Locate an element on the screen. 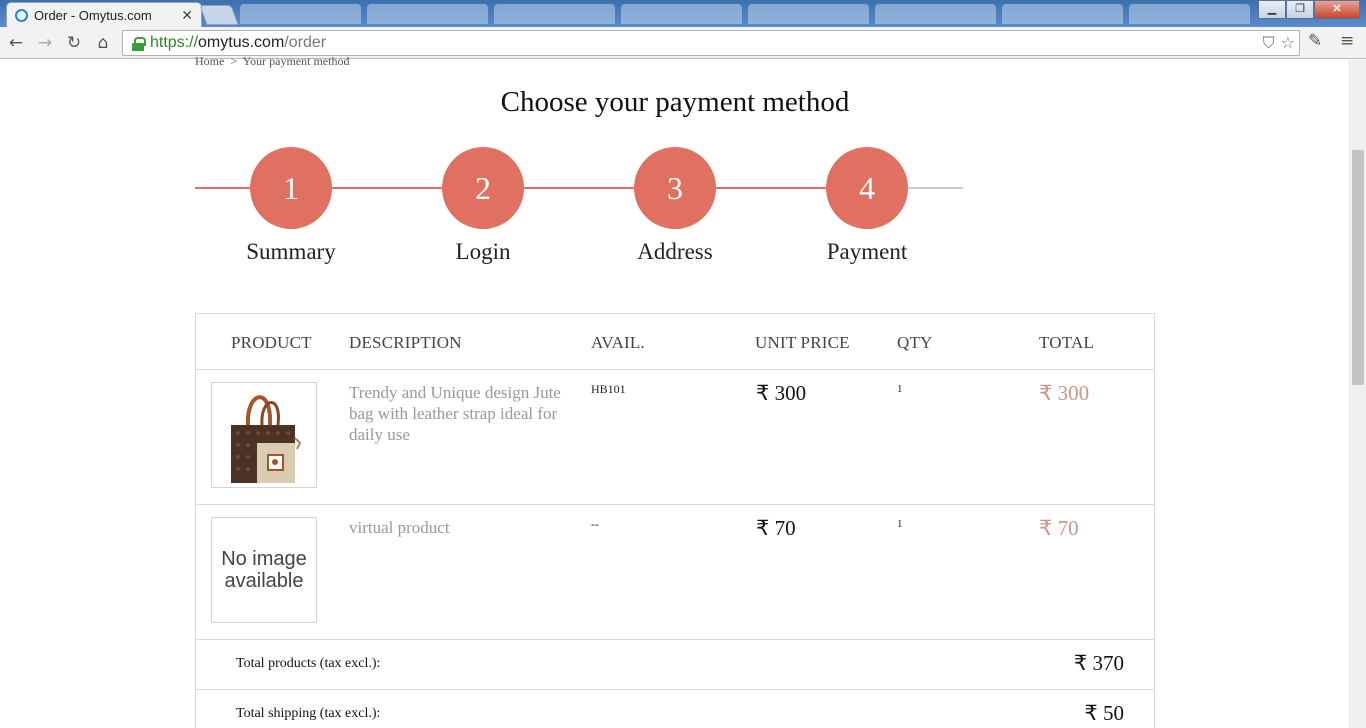  no-image-placeholder: No image available is located at coordinates (264, 570).